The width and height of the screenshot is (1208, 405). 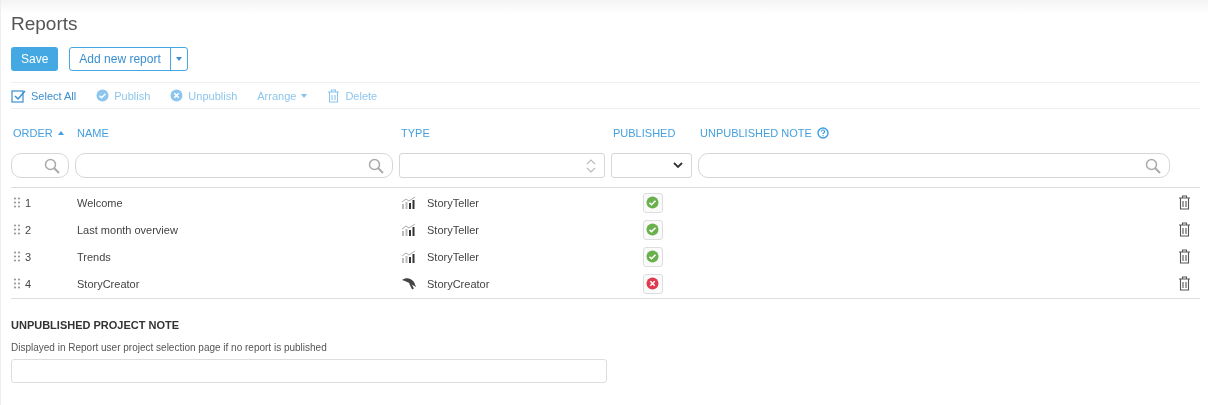 What do you see at coordinates (18, 95) in the screenshot?
I see `checkbox-icon` at bounding box center [18, 95].